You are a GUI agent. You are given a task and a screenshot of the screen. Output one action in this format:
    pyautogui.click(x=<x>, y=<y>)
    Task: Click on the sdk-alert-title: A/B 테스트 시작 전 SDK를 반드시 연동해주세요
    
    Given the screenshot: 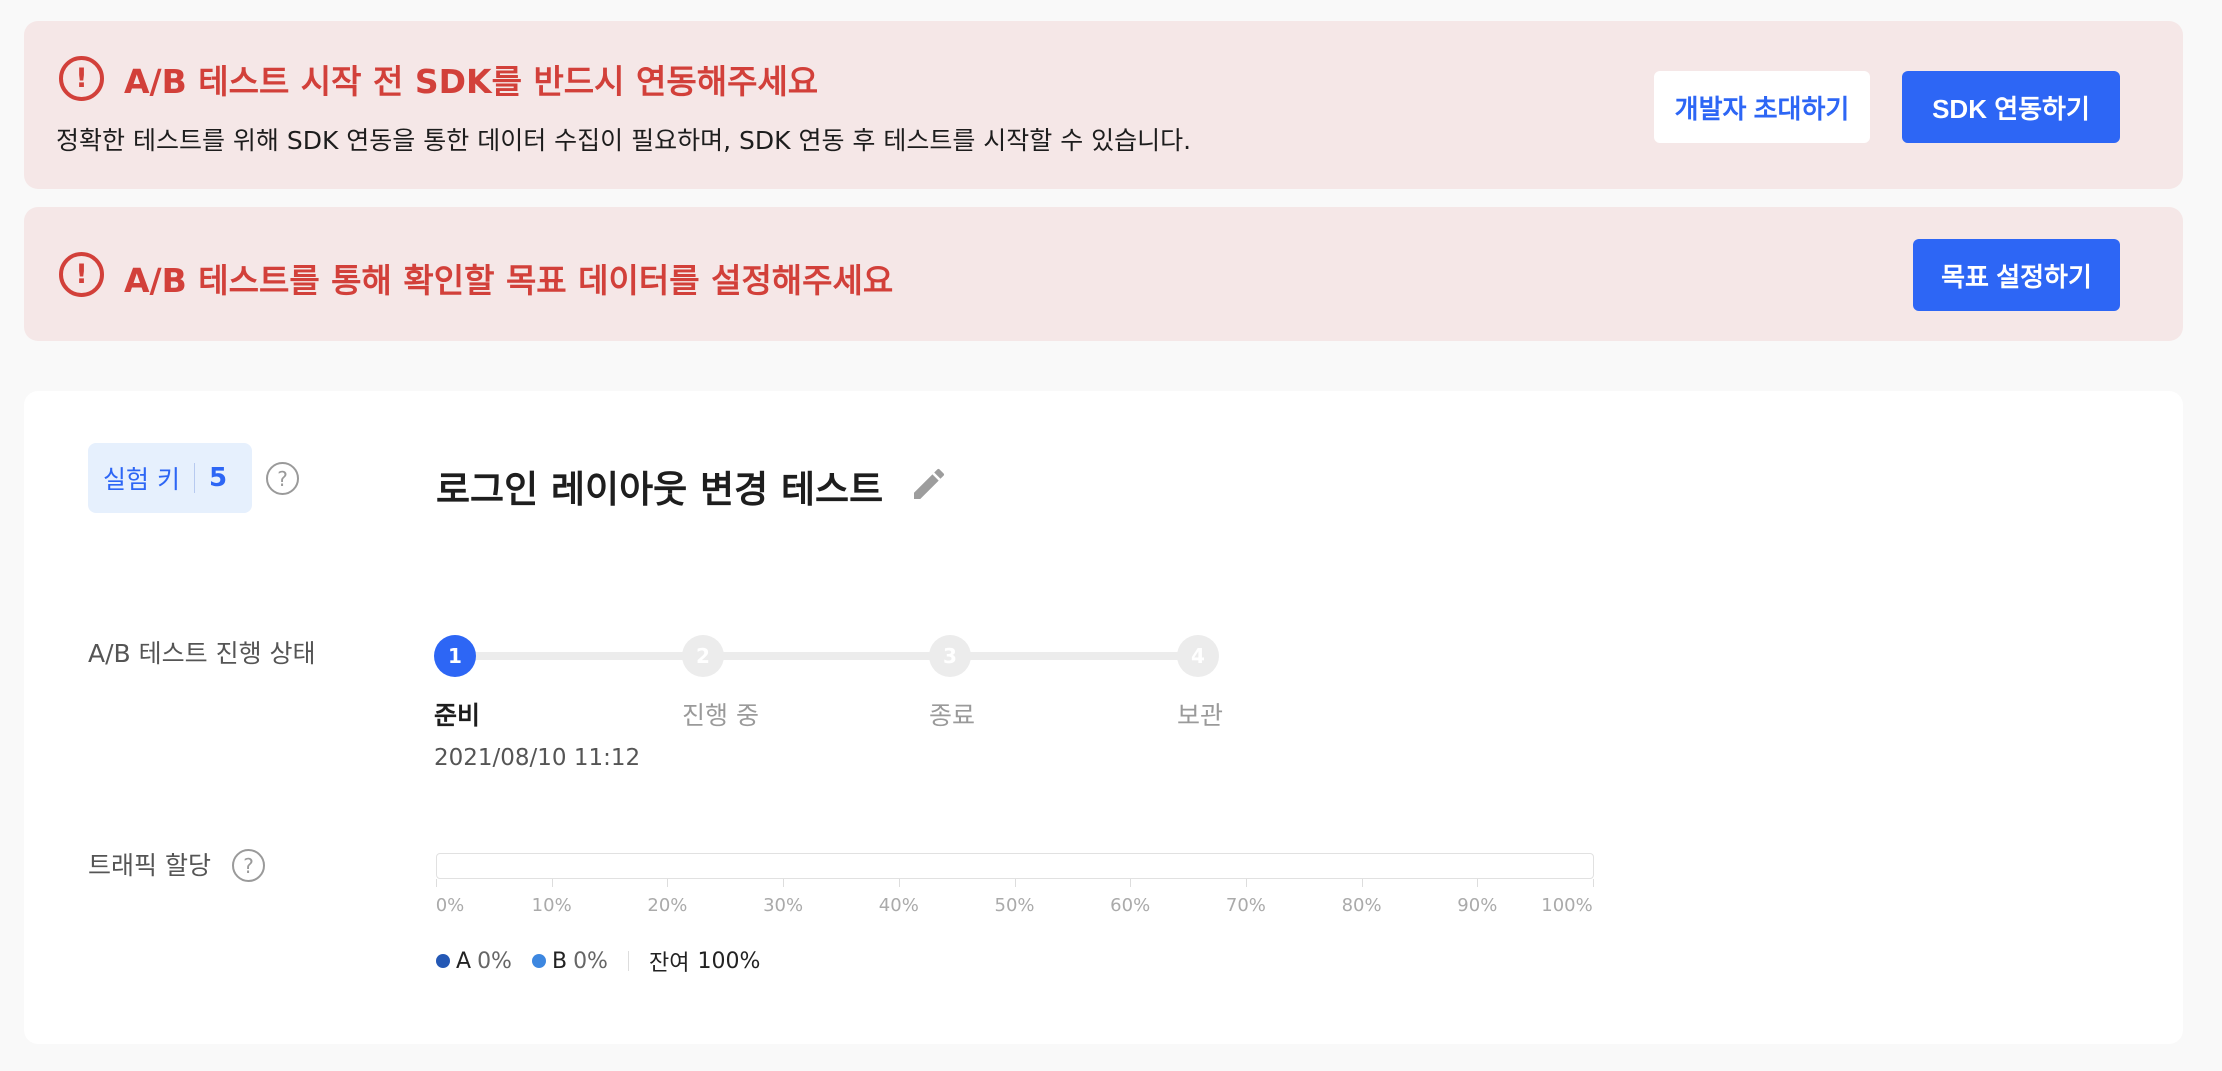 What is the action you would take?
    pyautogui.click(x=471, y=81)
    